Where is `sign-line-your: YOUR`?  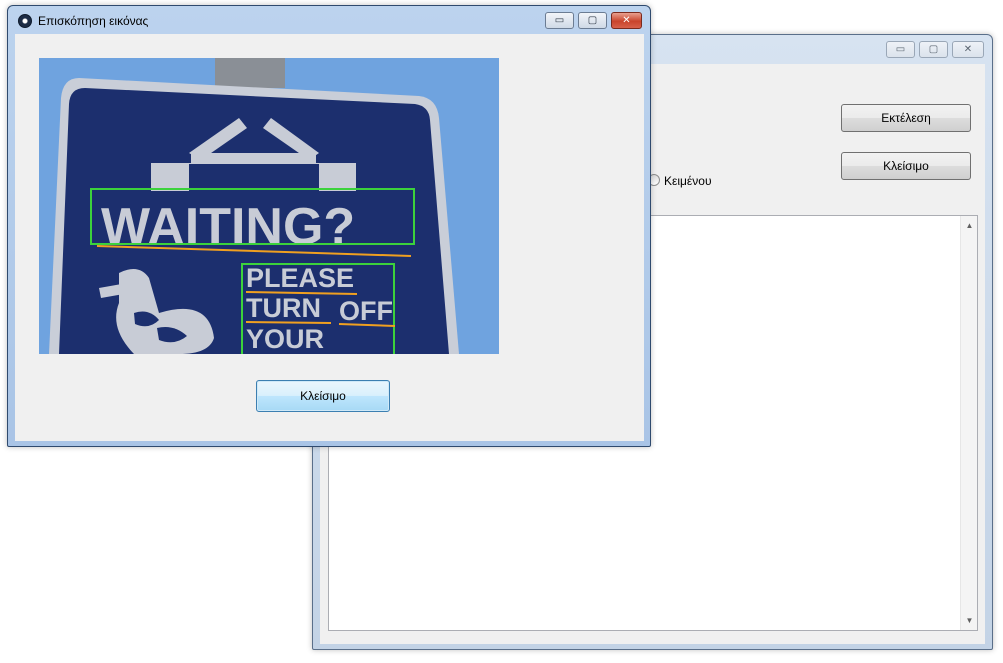 sign-line-your: YOUR is located at coordinates (285, 339).